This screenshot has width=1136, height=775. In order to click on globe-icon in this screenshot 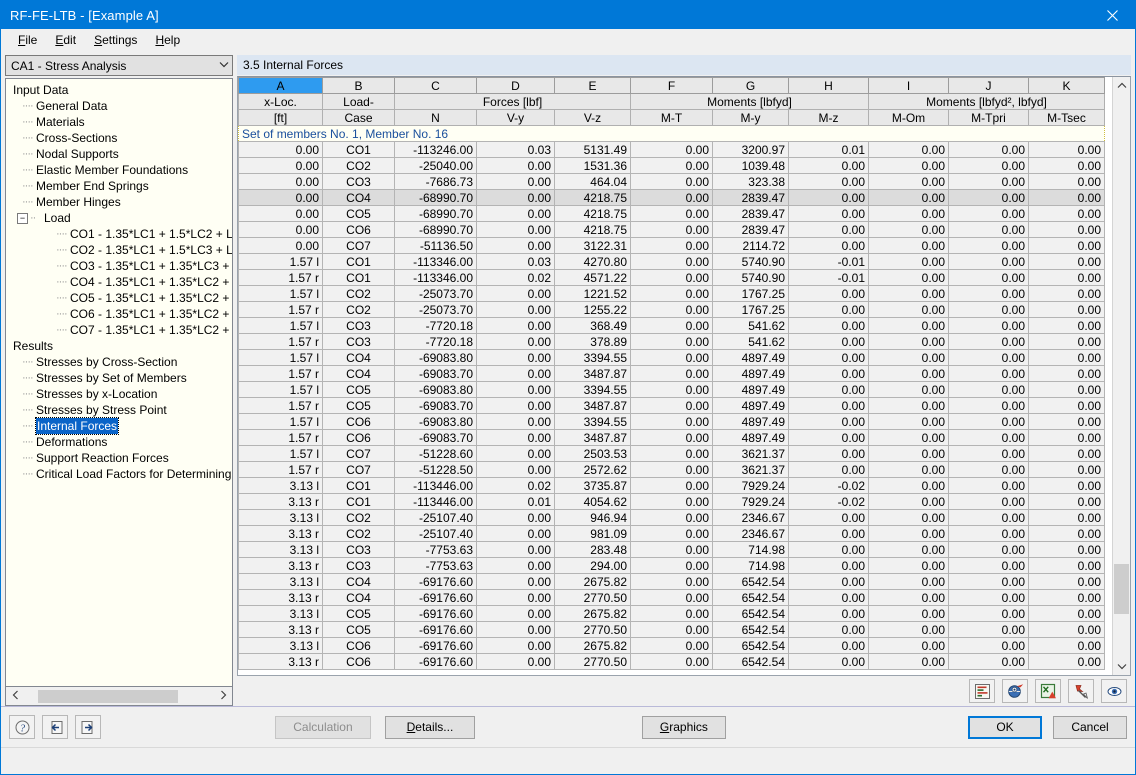, I will do `click(1015, 691)`.